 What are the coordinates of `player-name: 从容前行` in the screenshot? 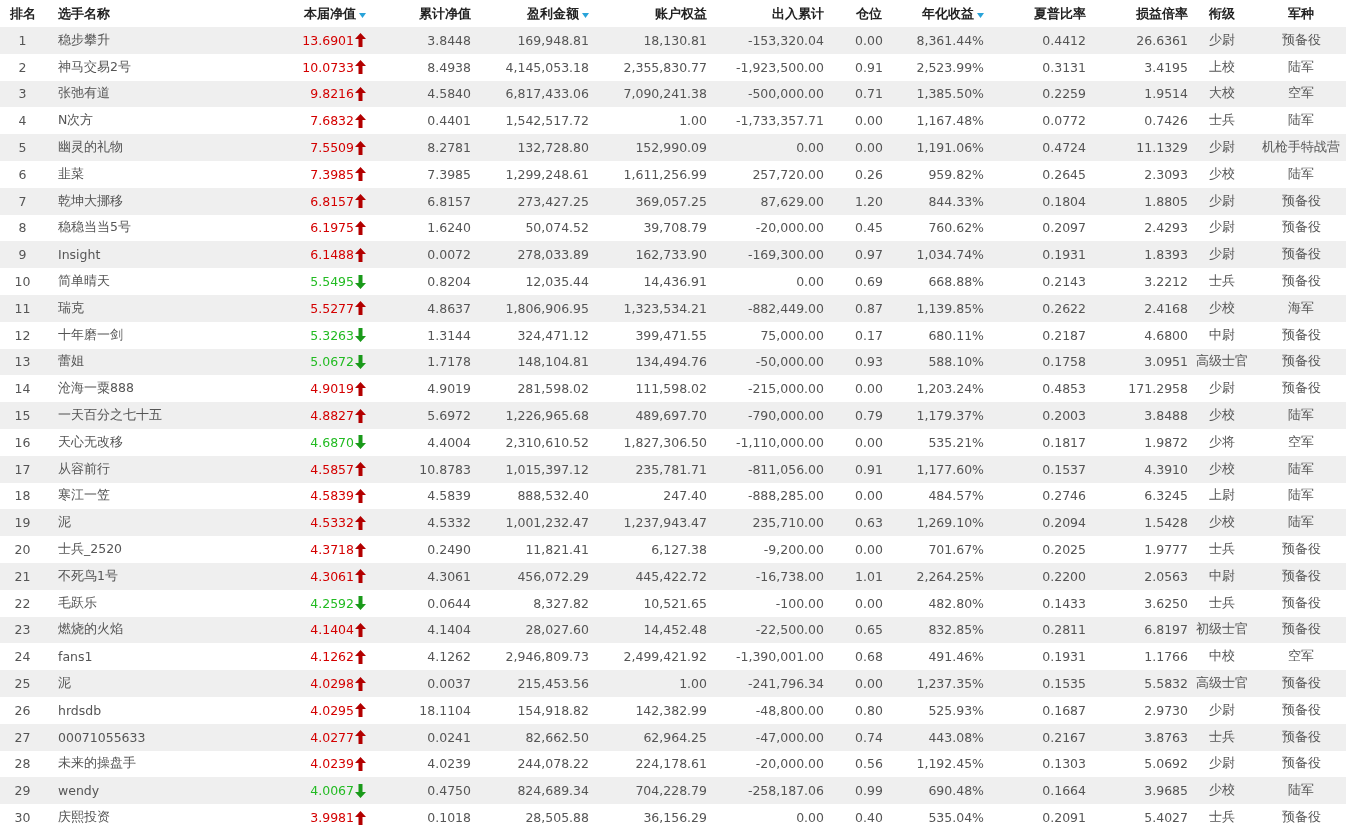 It's located at (84, 469).